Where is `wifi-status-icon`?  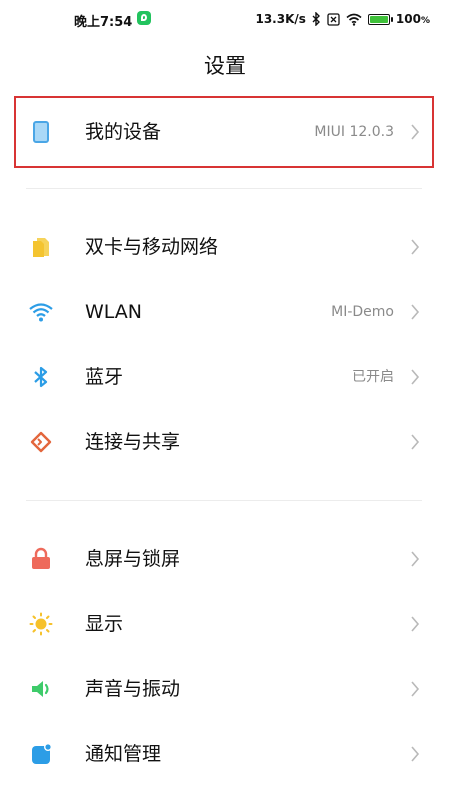
wifi-status-icon is located at coordinates (354, 19).